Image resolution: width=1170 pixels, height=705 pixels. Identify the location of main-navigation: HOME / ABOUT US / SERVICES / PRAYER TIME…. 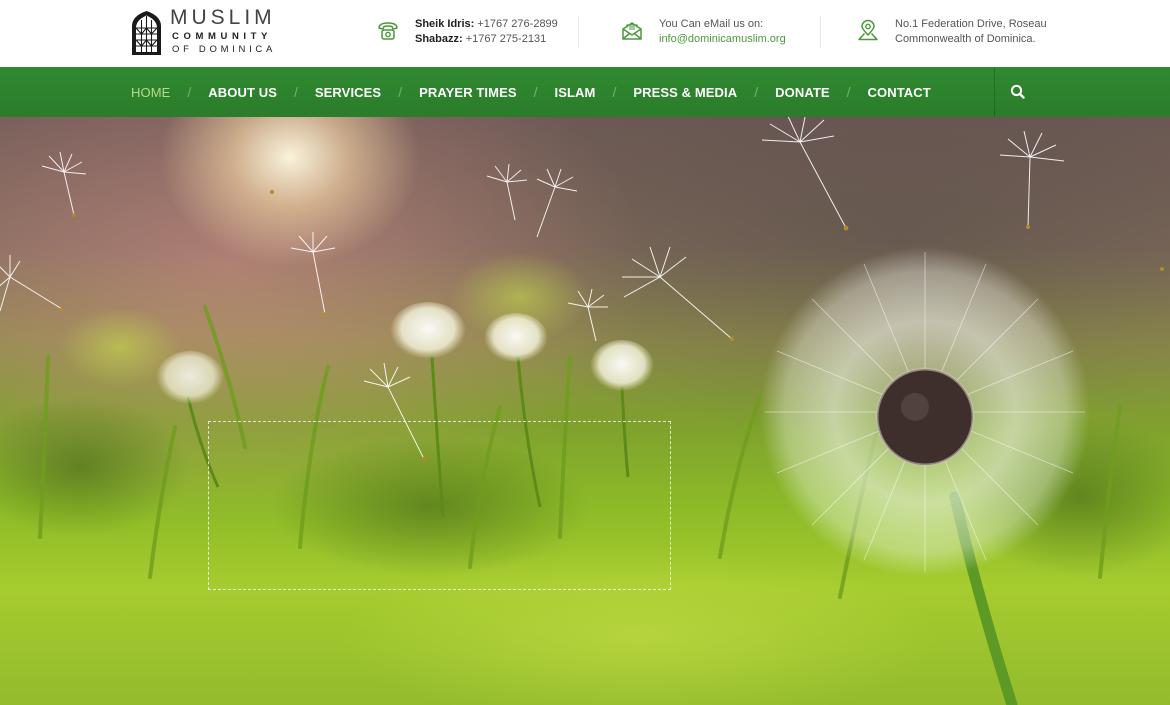
(585, 92).